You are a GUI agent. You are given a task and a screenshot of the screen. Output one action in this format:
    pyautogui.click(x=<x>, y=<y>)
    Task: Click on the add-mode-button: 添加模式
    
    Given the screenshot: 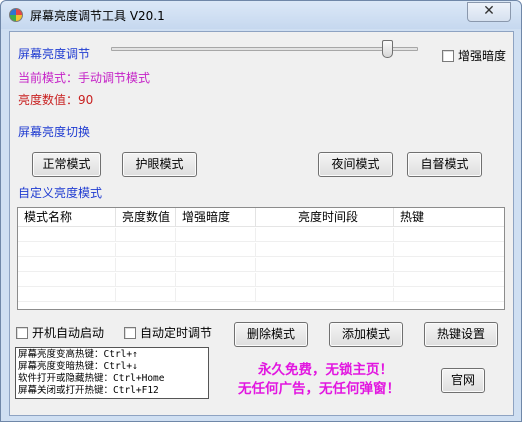 What is the action you would take?
    pyautogui.click(x=366, y=334)
    